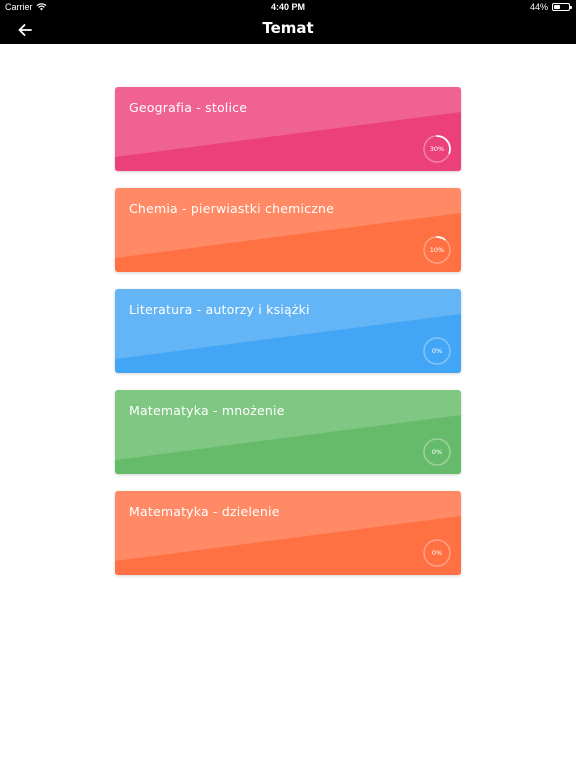 The width and height of the screenshot is (576, 768). What do you see at coordinates (437, 149) in the screenshot?
I see `progress-label: 30%` at bounding box center [437, 149].